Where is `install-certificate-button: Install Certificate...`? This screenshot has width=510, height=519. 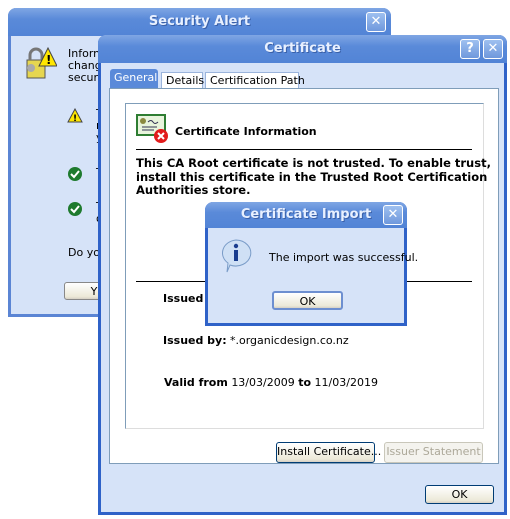
install-certificate-button: Install Certificate... is located at coordinates (328, 452).